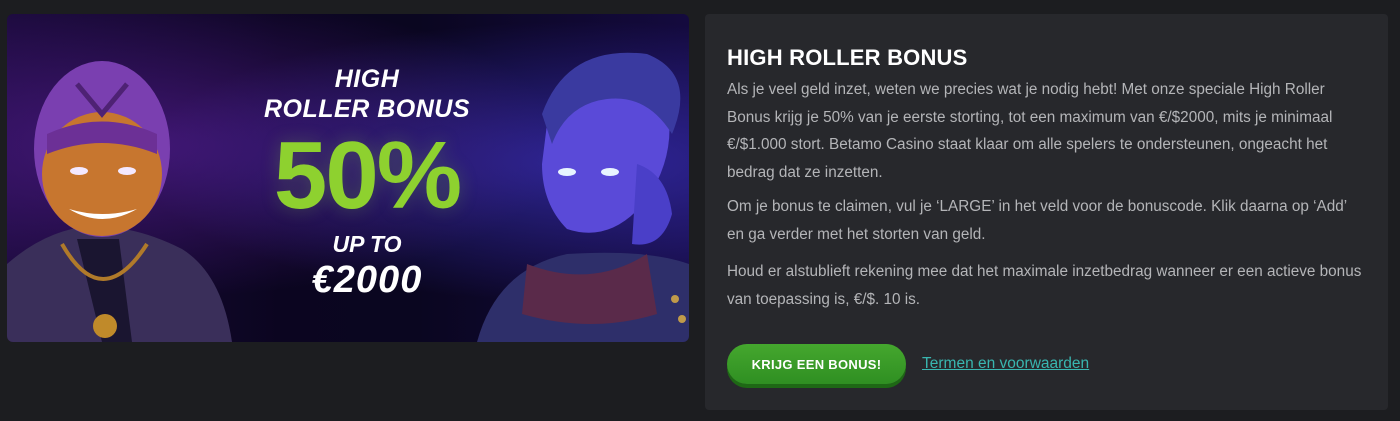  I want to click on banner-line-high: HIGH, so click(367, 79).